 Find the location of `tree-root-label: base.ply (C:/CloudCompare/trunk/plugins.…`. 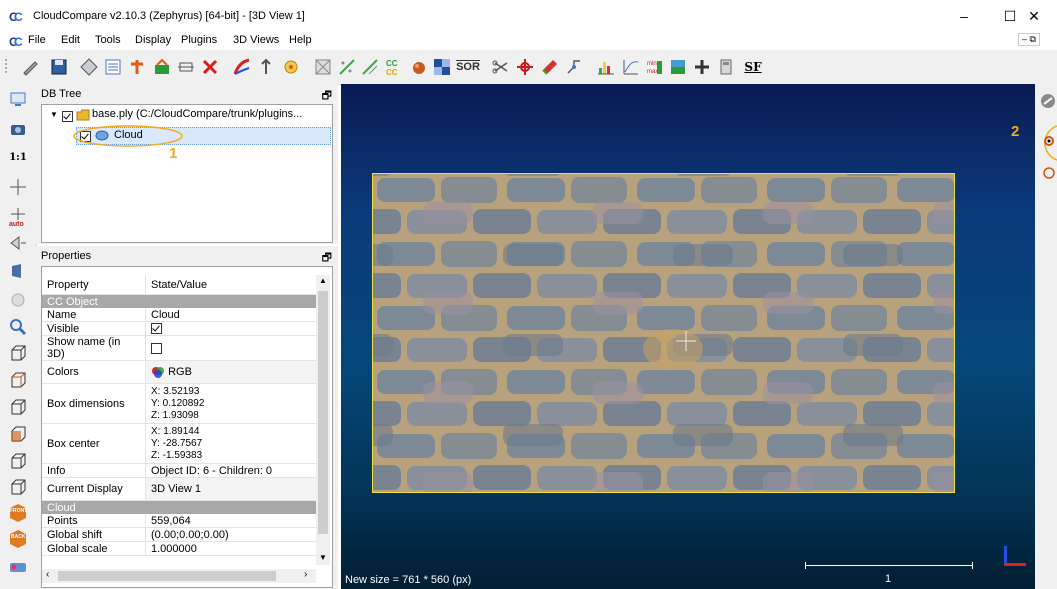

tree-root-label: base.ply (C:/CloudCompare/trunk/plugins.… is located at coordinates (197, 114).